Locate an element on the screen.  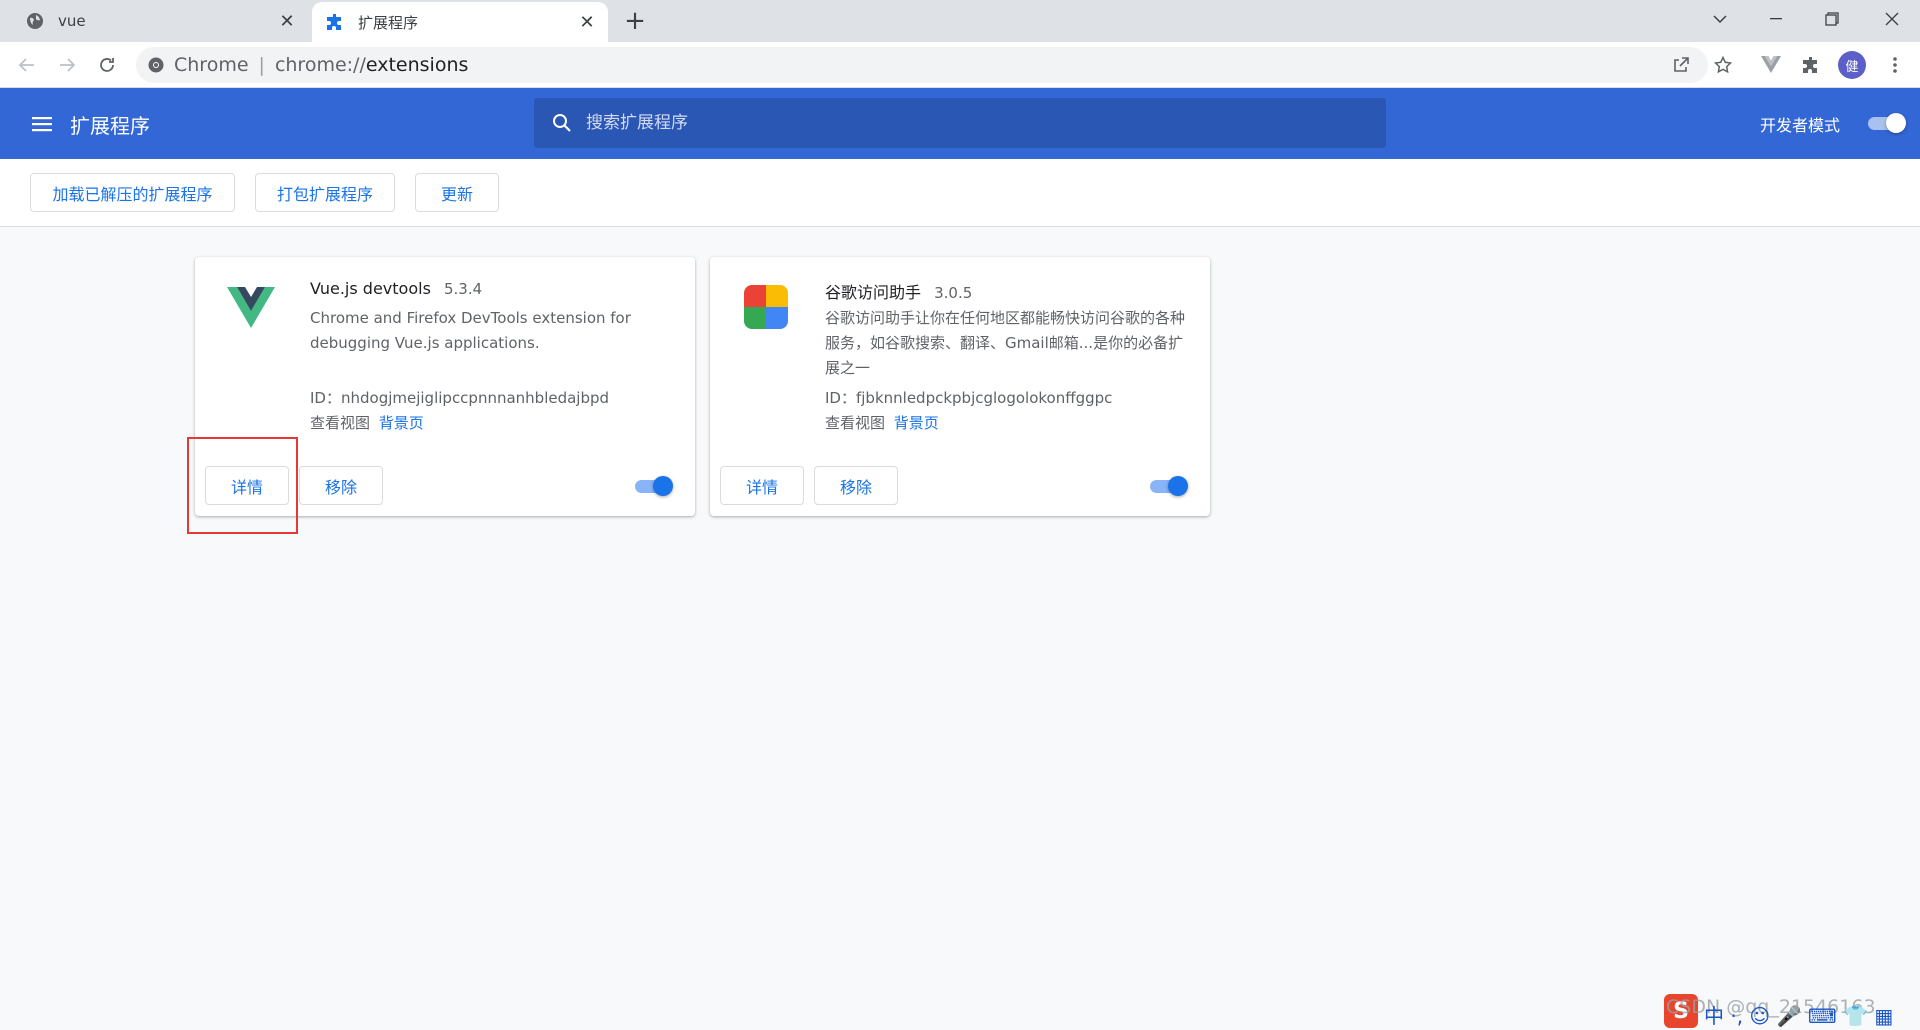
extensions-header: 扩展程序 开发者模式 is located at coordinates (960, 123).